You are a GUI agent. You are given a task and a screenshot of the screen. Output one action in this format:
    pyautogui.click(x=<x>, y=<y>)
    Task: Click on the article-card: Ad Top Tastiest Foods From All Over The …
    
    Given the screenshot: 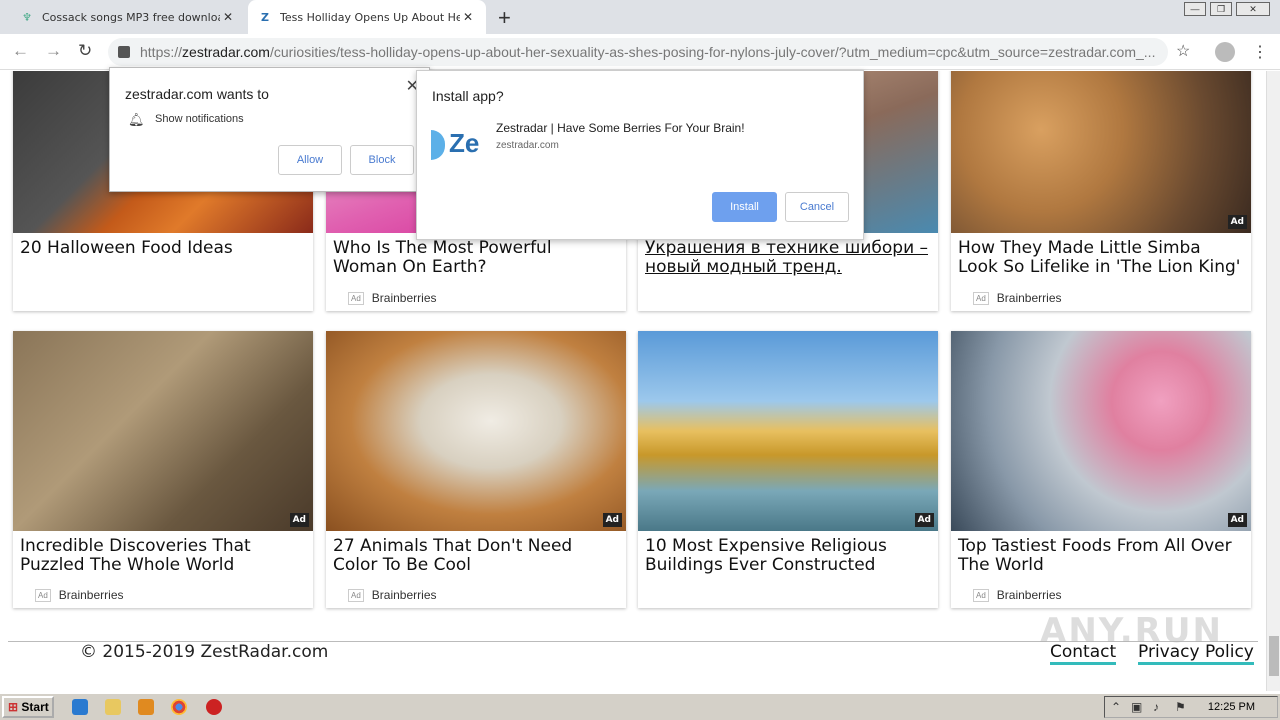 What is the action you would take?
    pyautogui.click(x=1101, y=469)
    